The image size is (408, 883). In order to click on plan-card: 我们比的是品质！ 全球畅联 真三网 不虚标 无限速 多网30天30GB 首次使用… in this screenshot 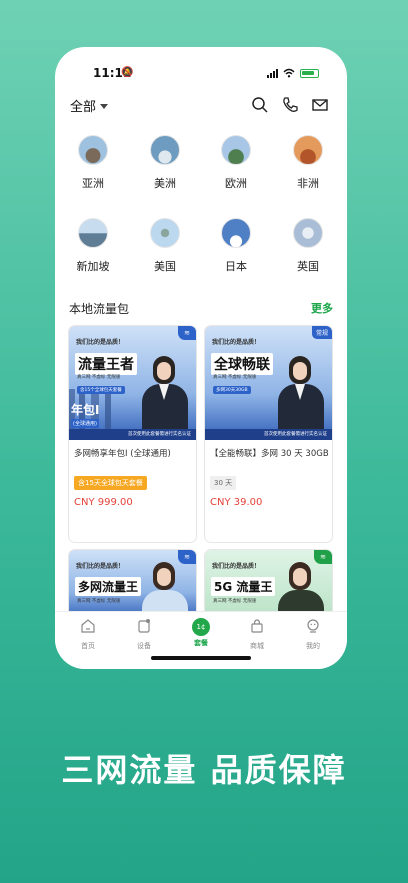, I will do `click(268, 434)`.